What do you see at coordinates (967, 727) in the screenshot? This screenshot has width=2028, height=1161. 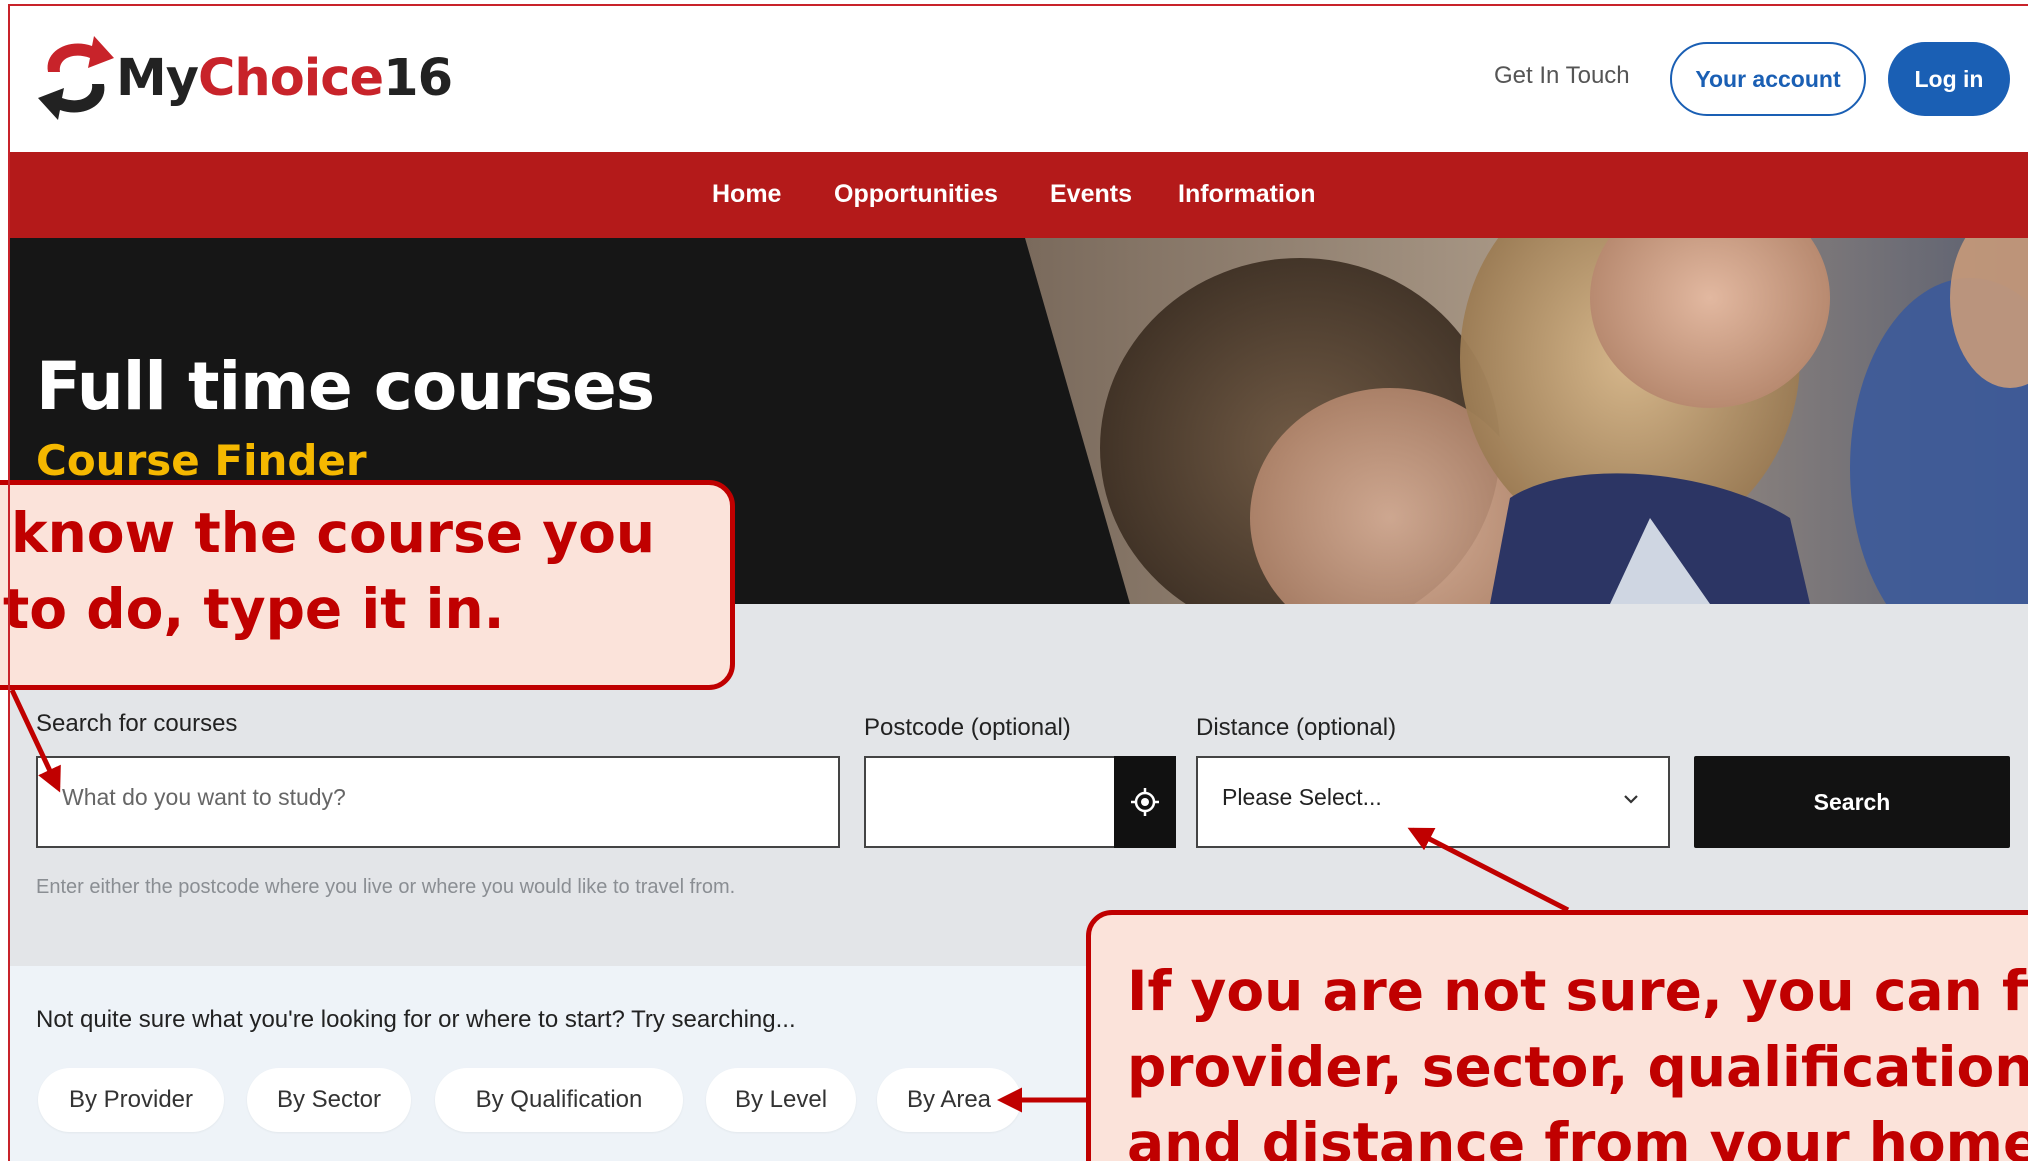 I see `postcode-label: Postcode (optional)` at bounding box center [967, 727].